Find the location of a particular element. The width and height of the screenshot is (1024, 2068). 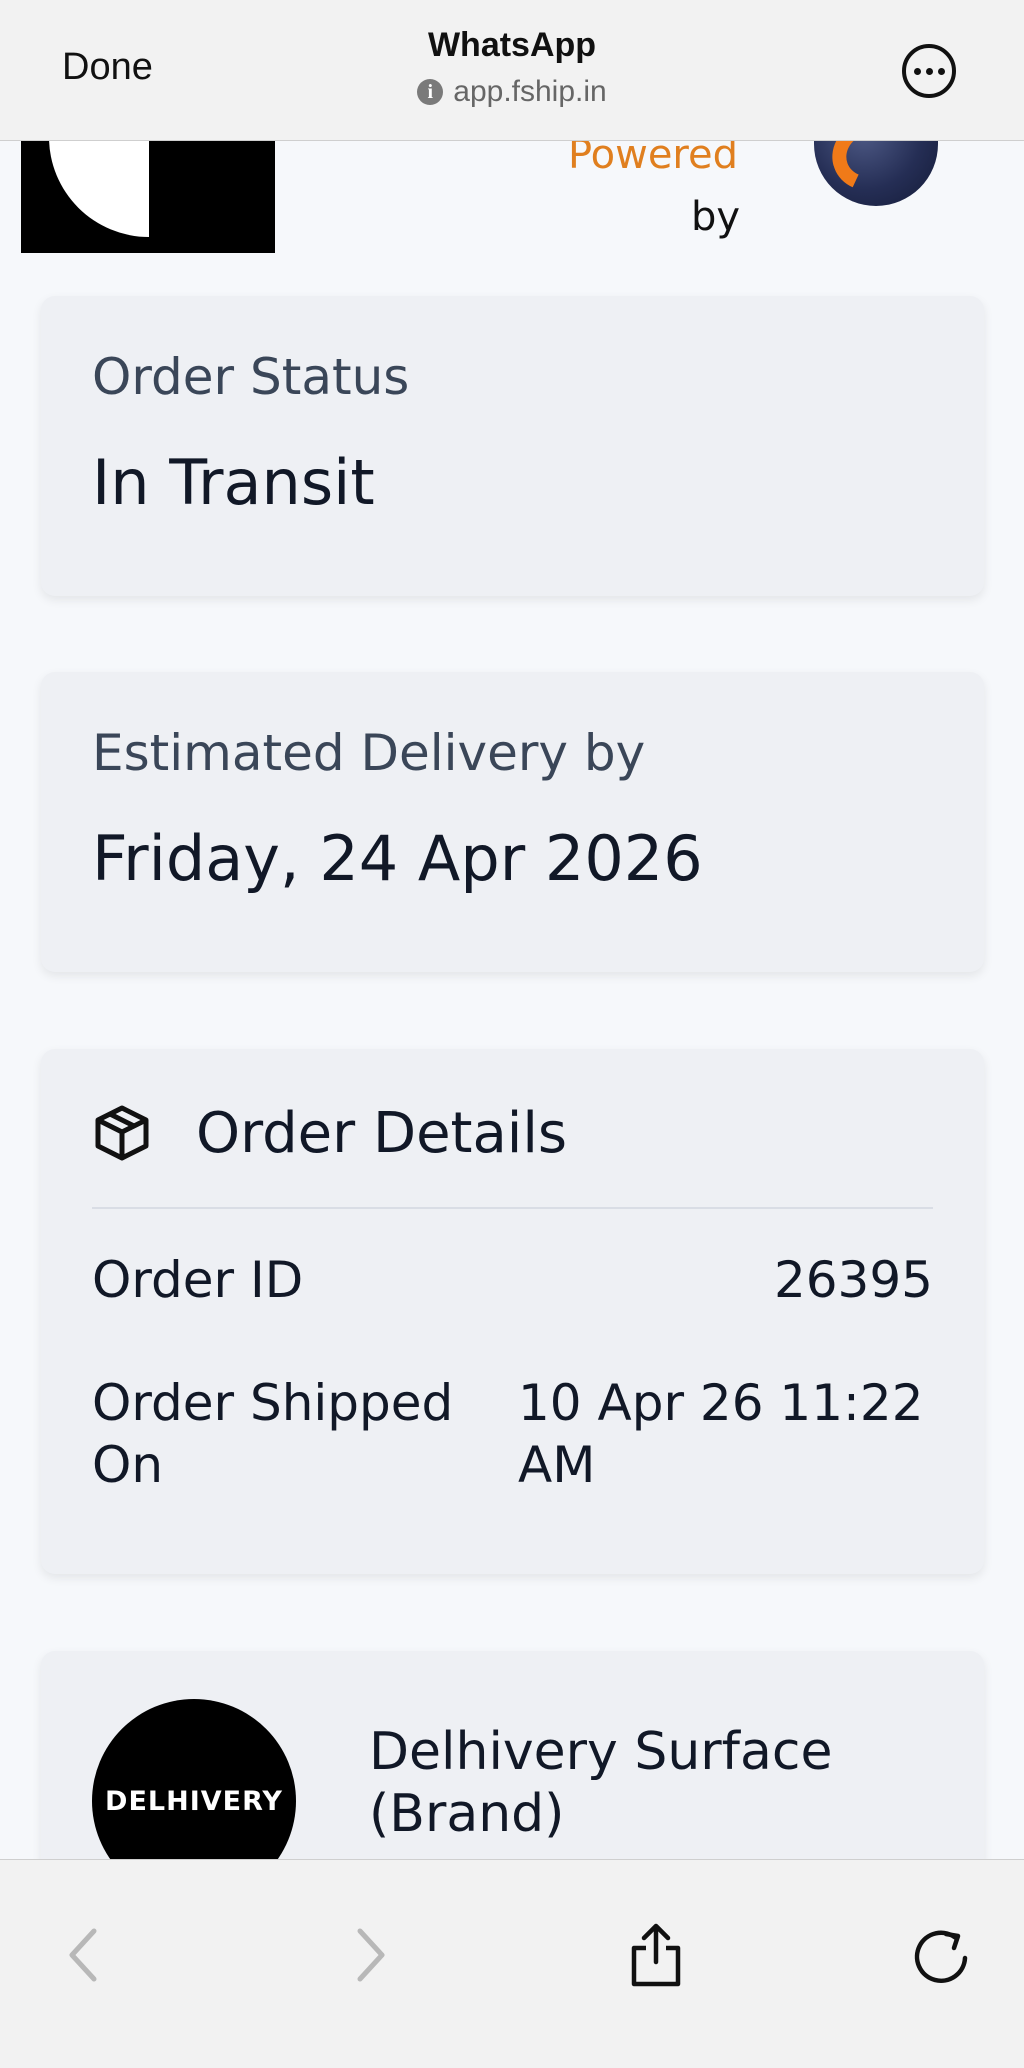

order-shipped-value-line2: AM is located at coordinates (557, 1465).